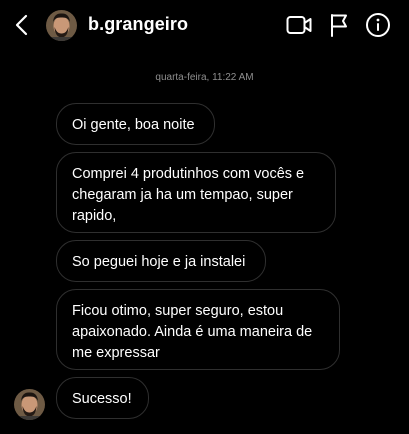  What do you see at coordinates (204, 26) in the screenshot?
I see `chat-header: b.grangeiro` at bounding box center [204, 26].